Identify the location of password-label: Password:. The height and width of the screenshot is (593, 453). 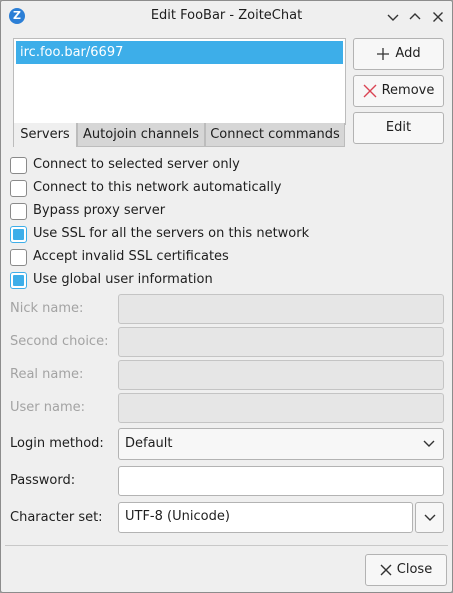
(43, 480).